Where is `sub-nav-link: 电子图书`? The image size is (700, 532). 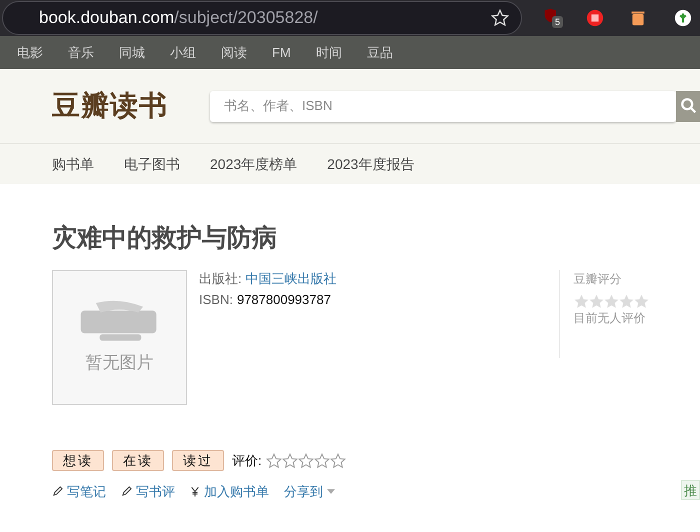
sub-nav-link: 电子图书 is located at coordinates (152, 164).